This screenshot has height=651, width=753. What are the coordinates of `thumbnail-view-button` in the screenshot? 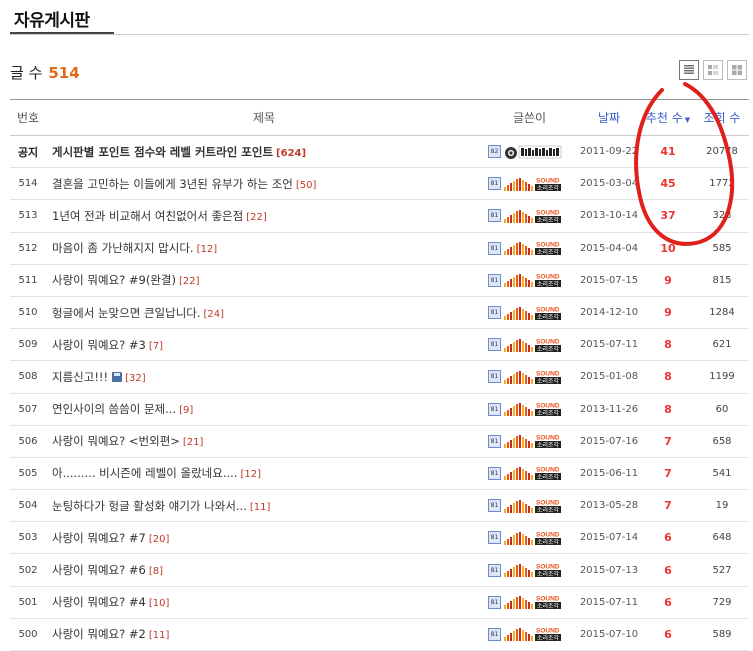 It's located at (713, 70).